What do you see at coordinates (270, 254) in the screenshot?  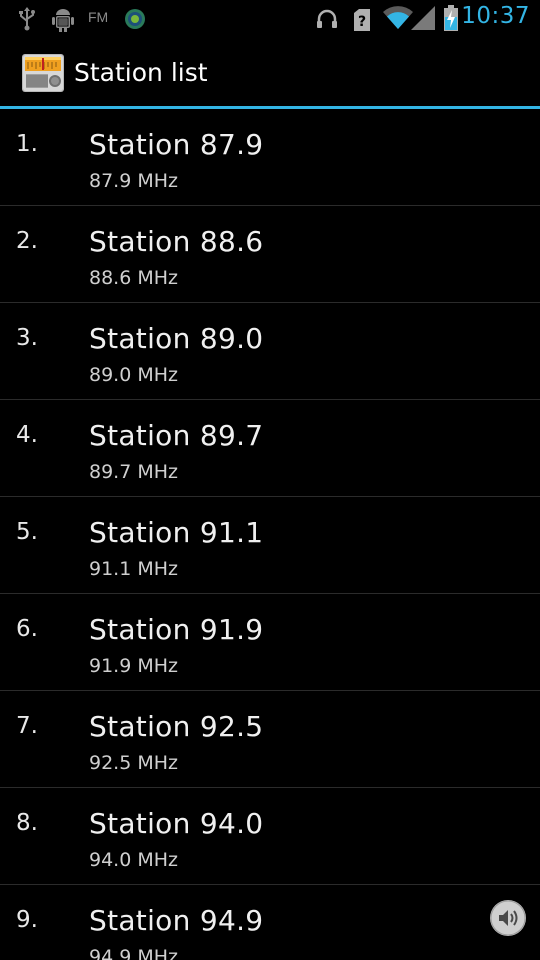 I see `station-list-item: 2. Station 88.6 88.6 MHz` at bounding box center [270, 254].